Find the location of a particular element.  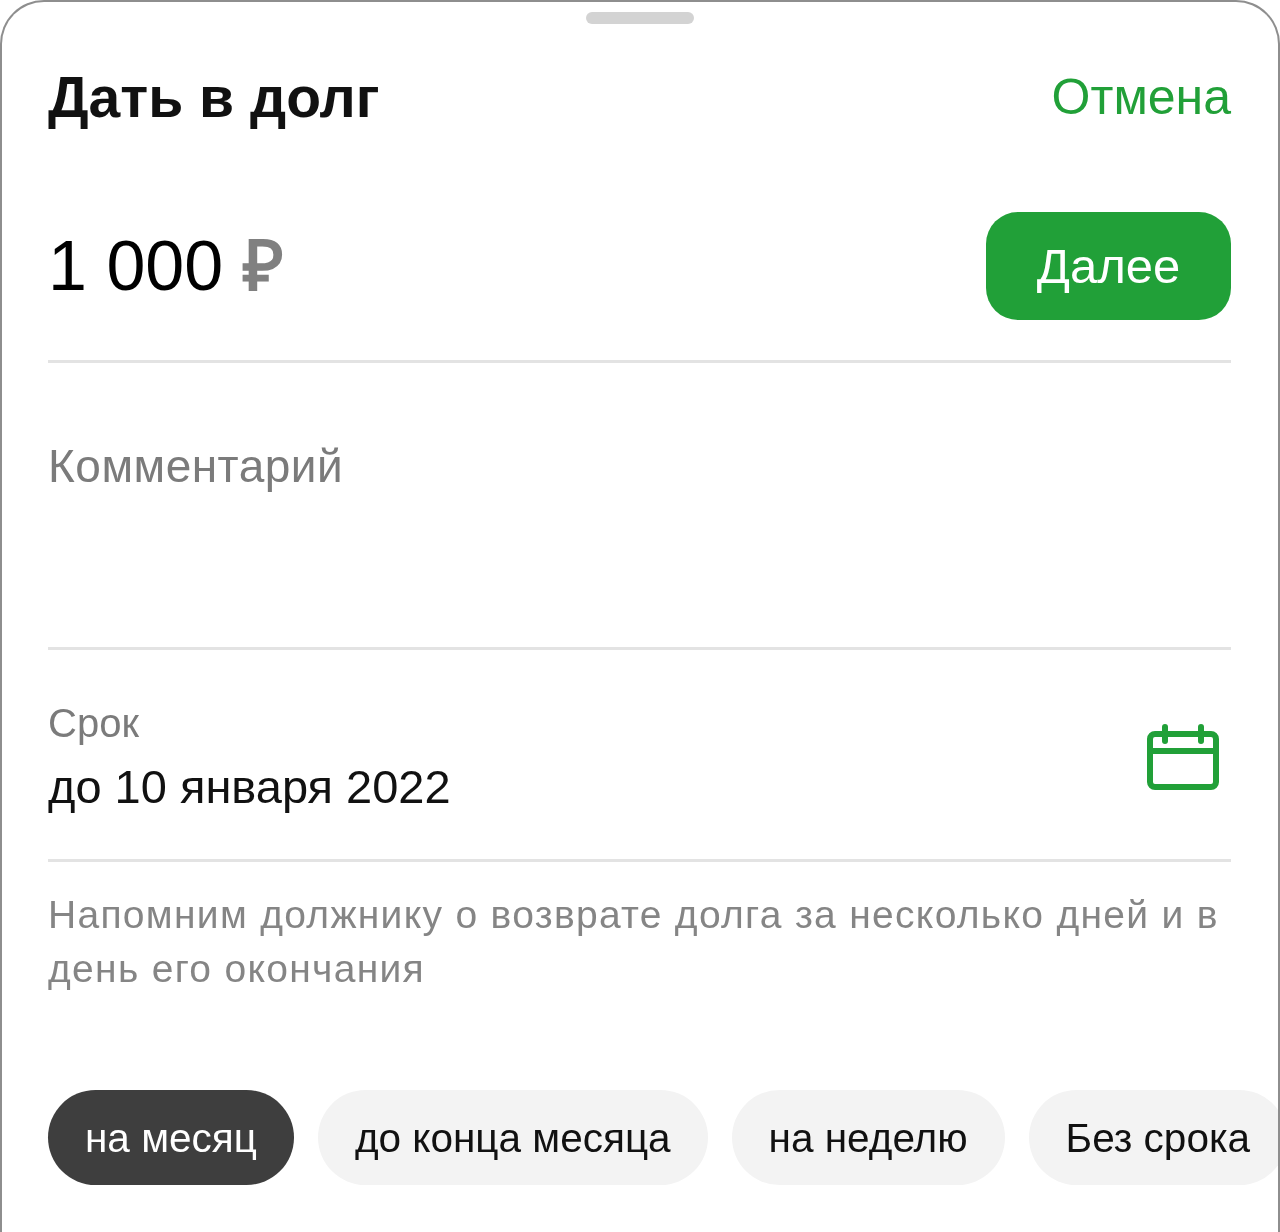

term-chip: на месяц is located at coordinates (171, 1138).